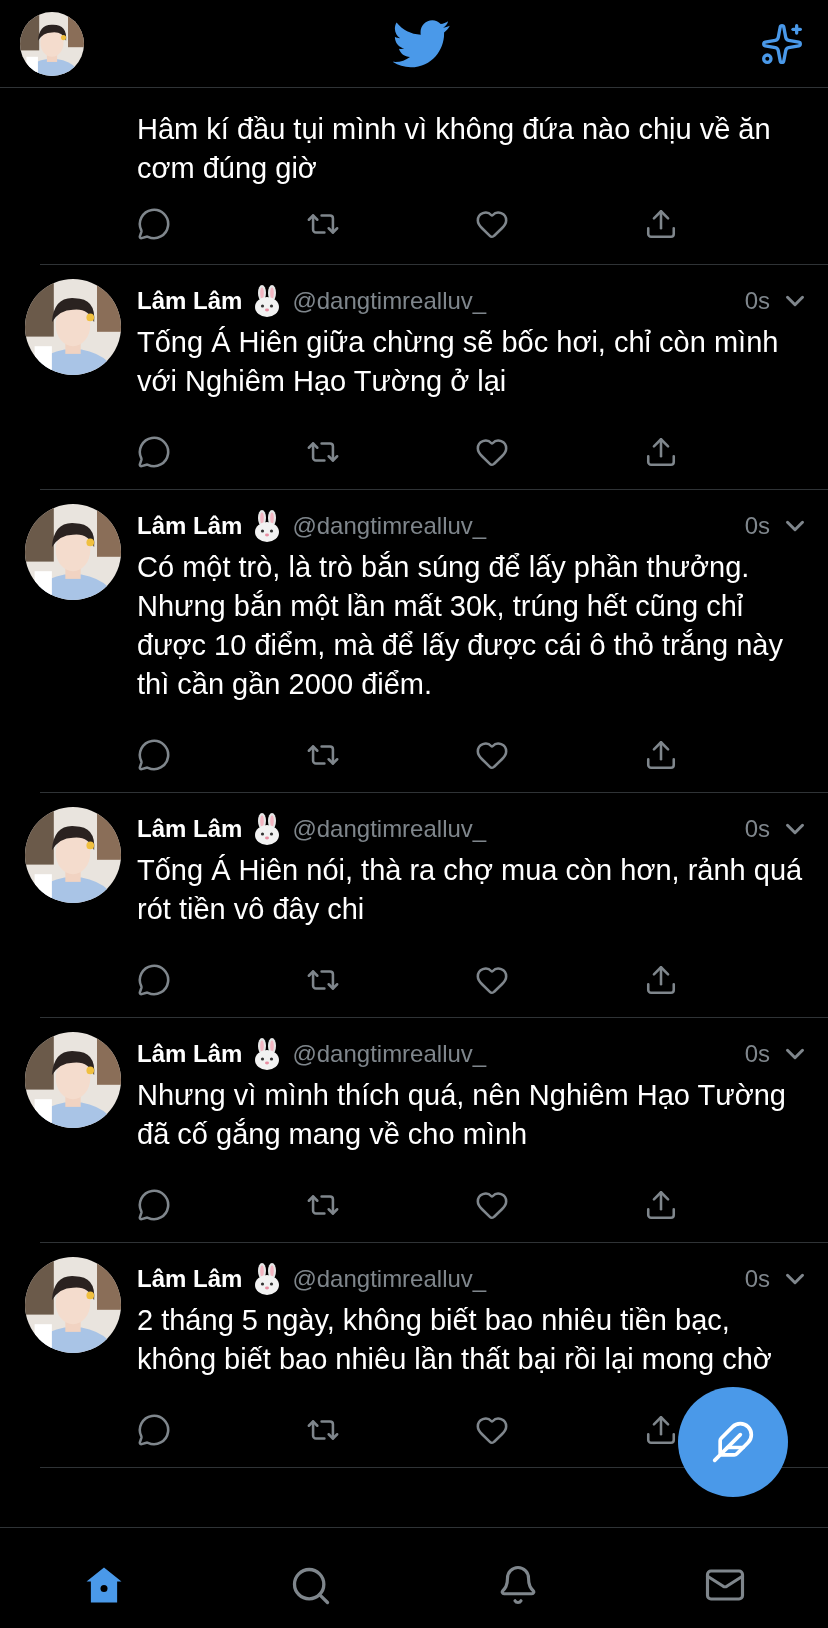 The image size is (828, 1628). I want to click on tweet-text: Tống Á Hiên giữa chừng sẽ bốc hơi, chỉ còn mình với Nghiêm Hạo Tường ở lại, so click(458, 362).